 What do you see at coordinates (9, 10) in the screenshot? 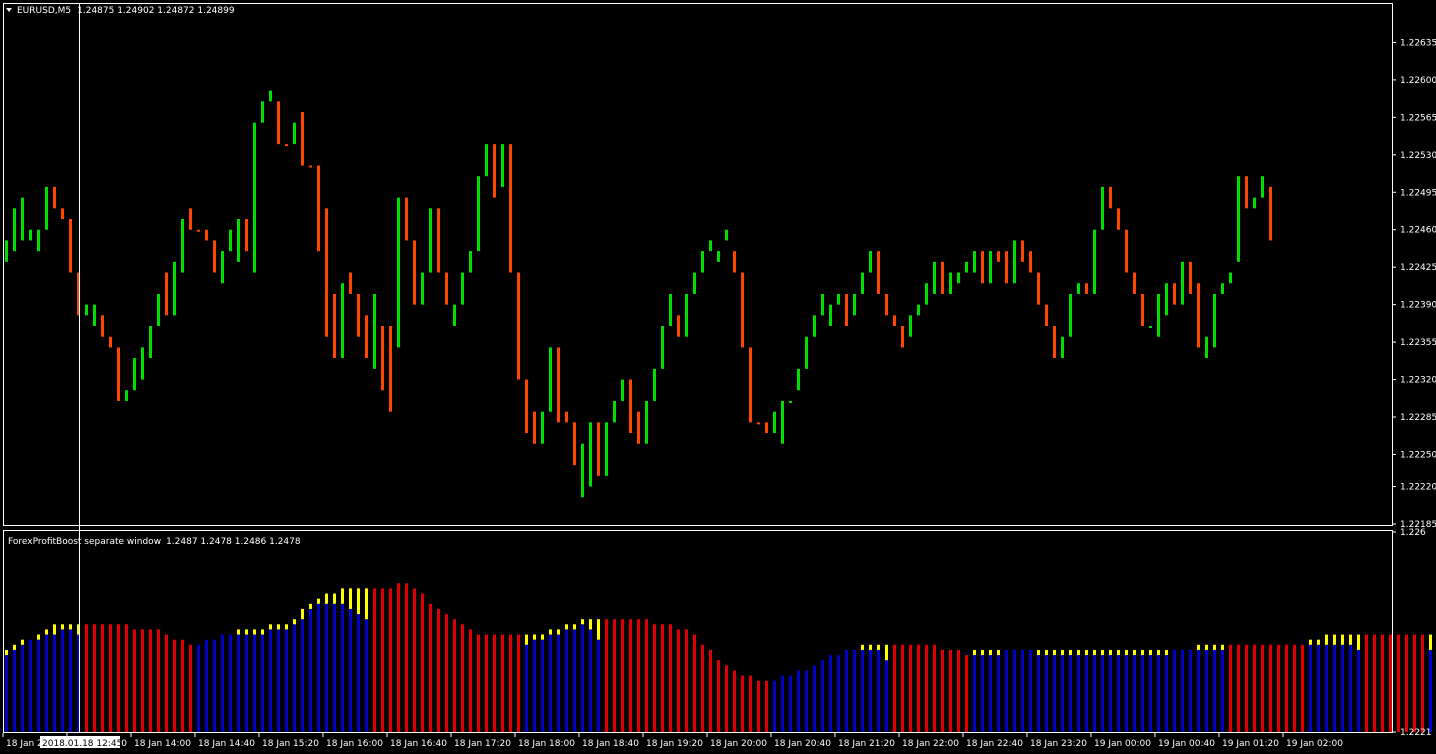
I see `dropdown-triangle-icon` at bounding box center [9, 10].